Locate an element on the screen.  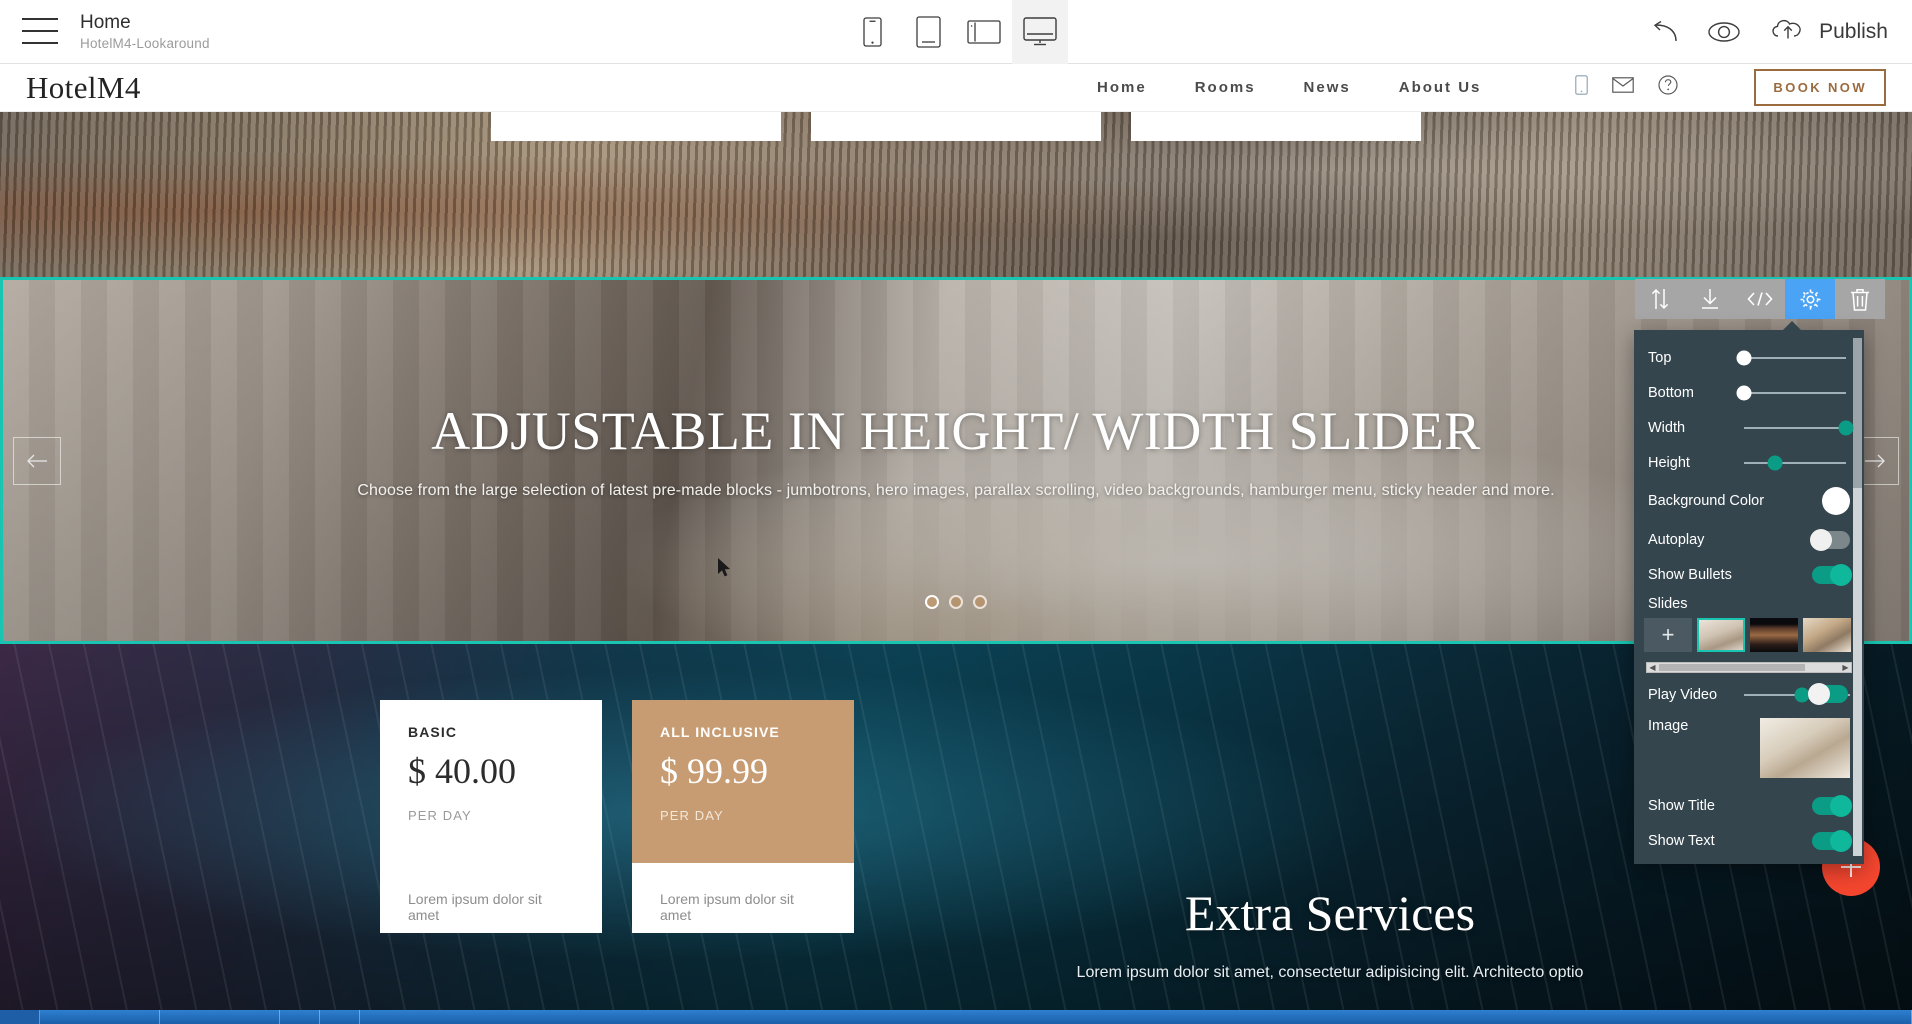
nav-item-rooms: Rooms is located at coordinates (1225, 87).